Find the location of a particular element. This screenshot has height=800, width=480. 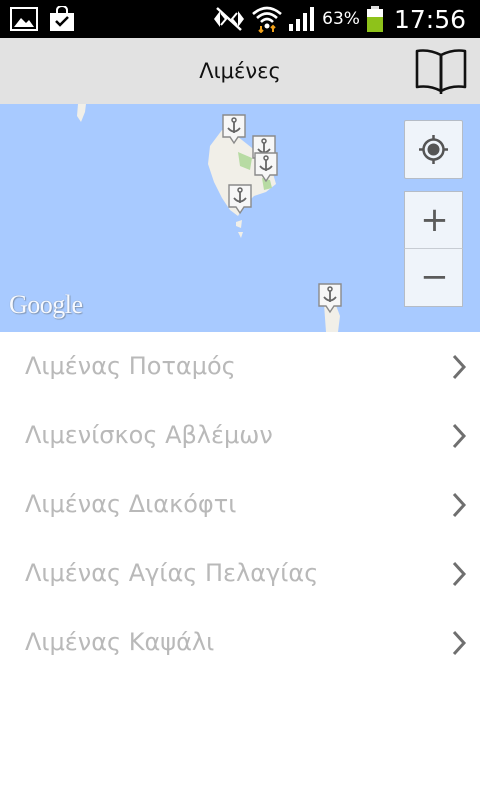

list-item-label: Λιμένας Καψάλι is located at coordinates (120, 642).